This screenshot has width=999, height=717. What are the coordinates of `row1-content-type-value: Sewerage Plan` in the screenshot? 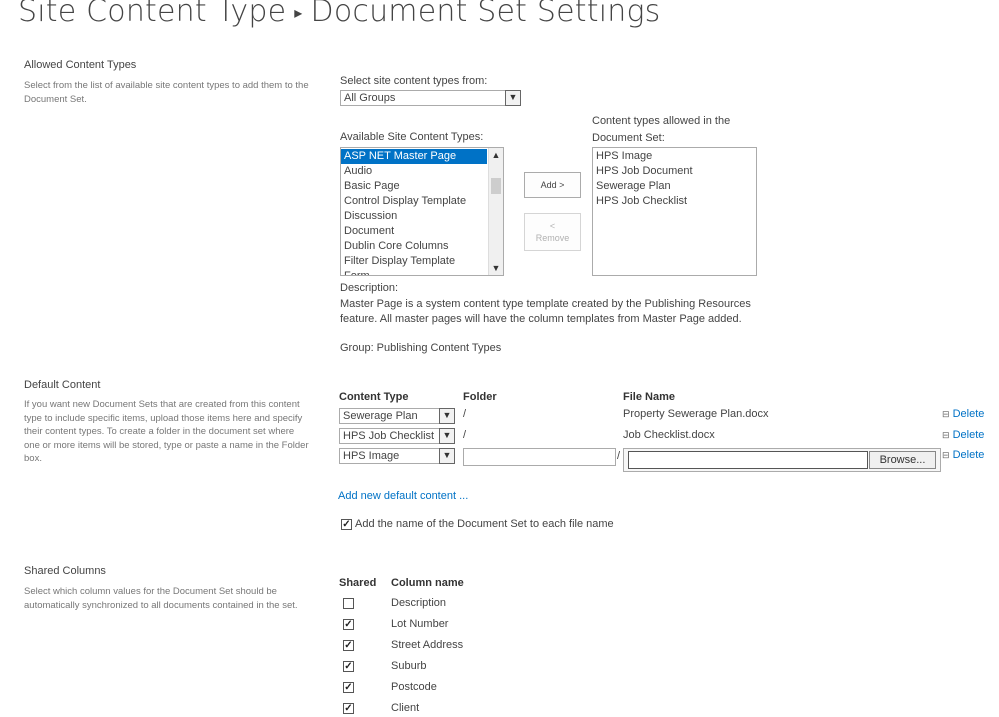 It's located at (380, 416).